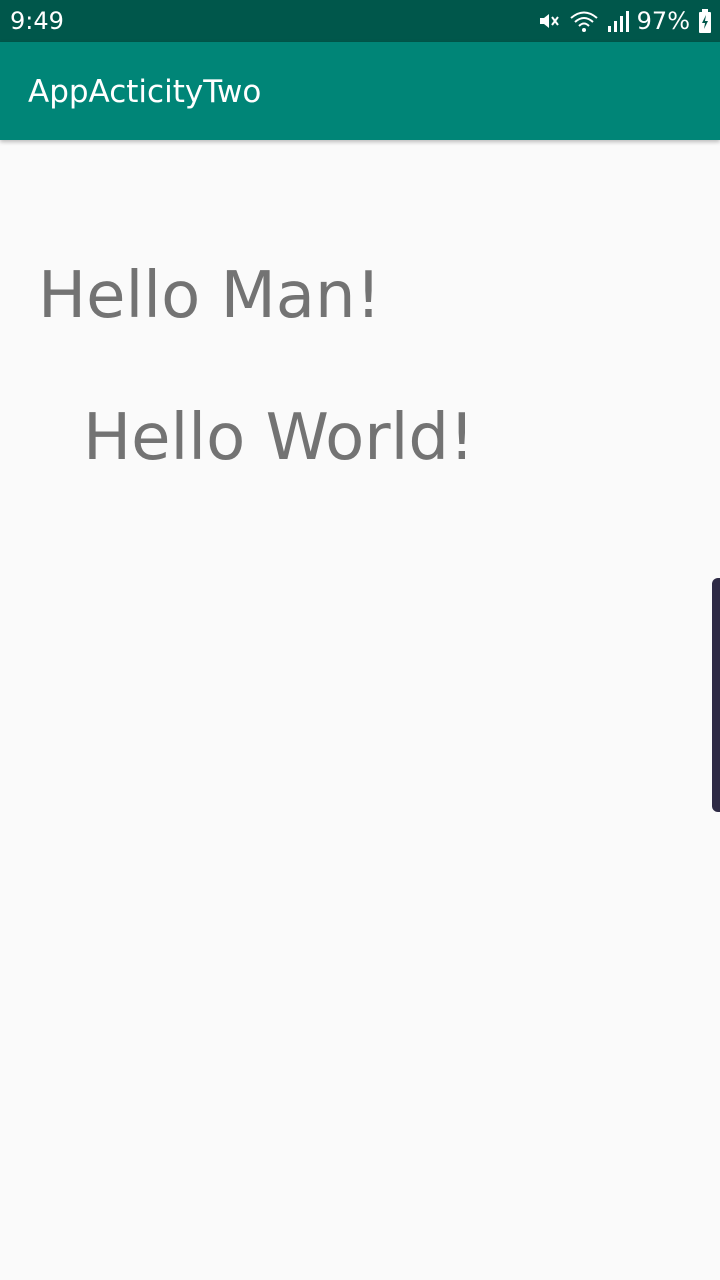 Image resolution: width=720 pixels, height=1280 pixels. What do you see at coordinates (663, 21) in the screenshot?
I see `battery-percentage: 97%` at bounding box center [663, 21].